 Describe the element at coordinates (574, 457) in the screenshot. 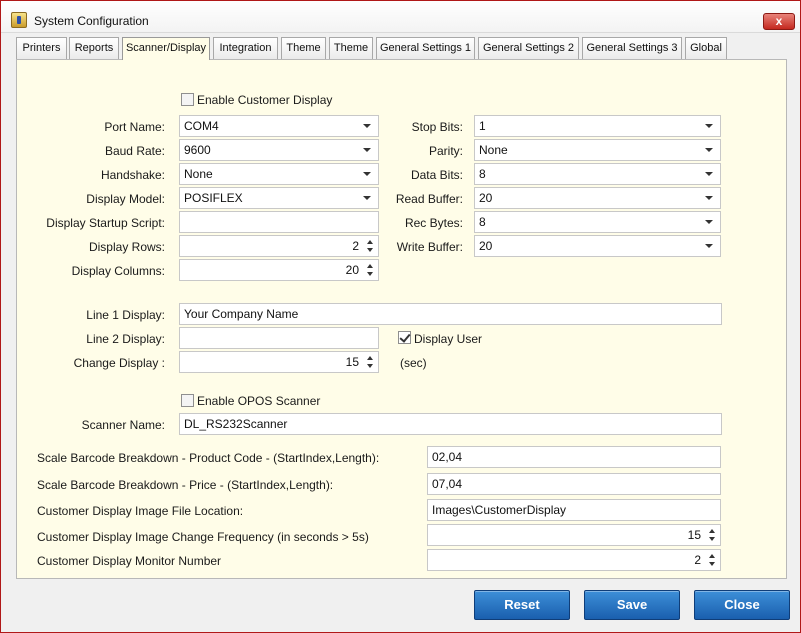

I see `product-code-breakdown-input: 02,04` at that location.